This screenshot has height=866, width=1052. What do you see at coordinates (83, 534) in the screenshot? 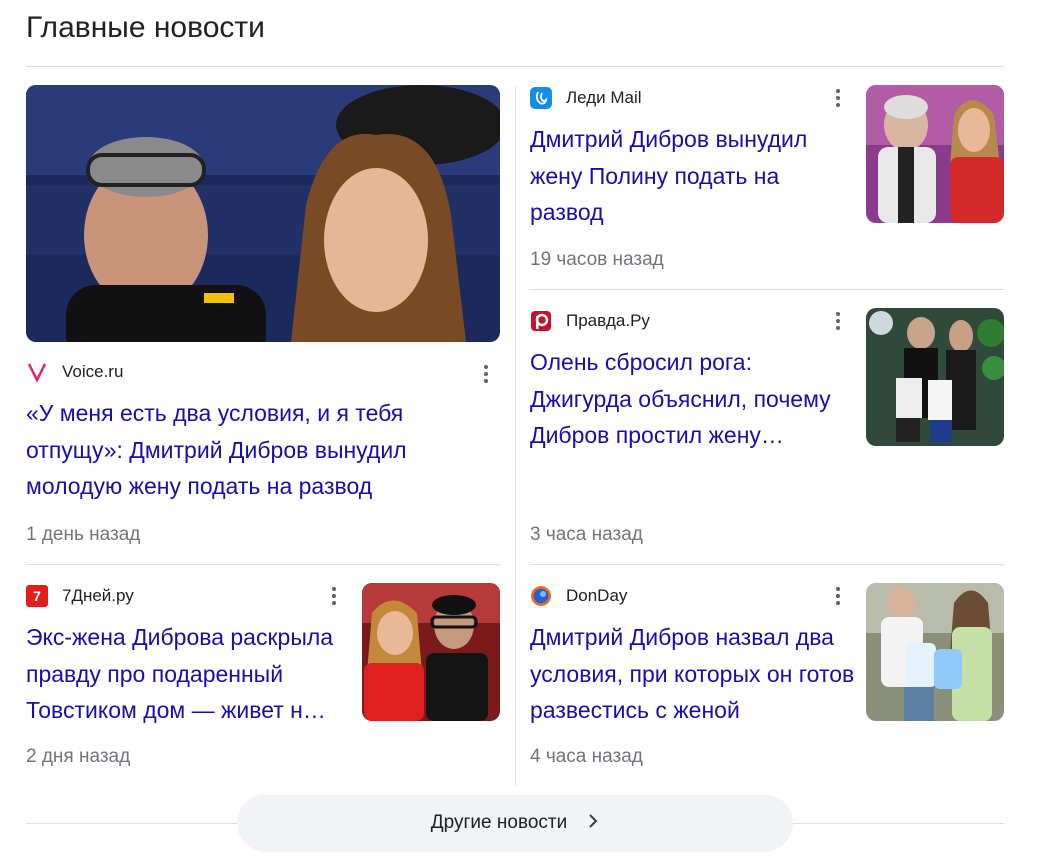
I see `article-time: 1 день назад` at bounding box center [83, 534].